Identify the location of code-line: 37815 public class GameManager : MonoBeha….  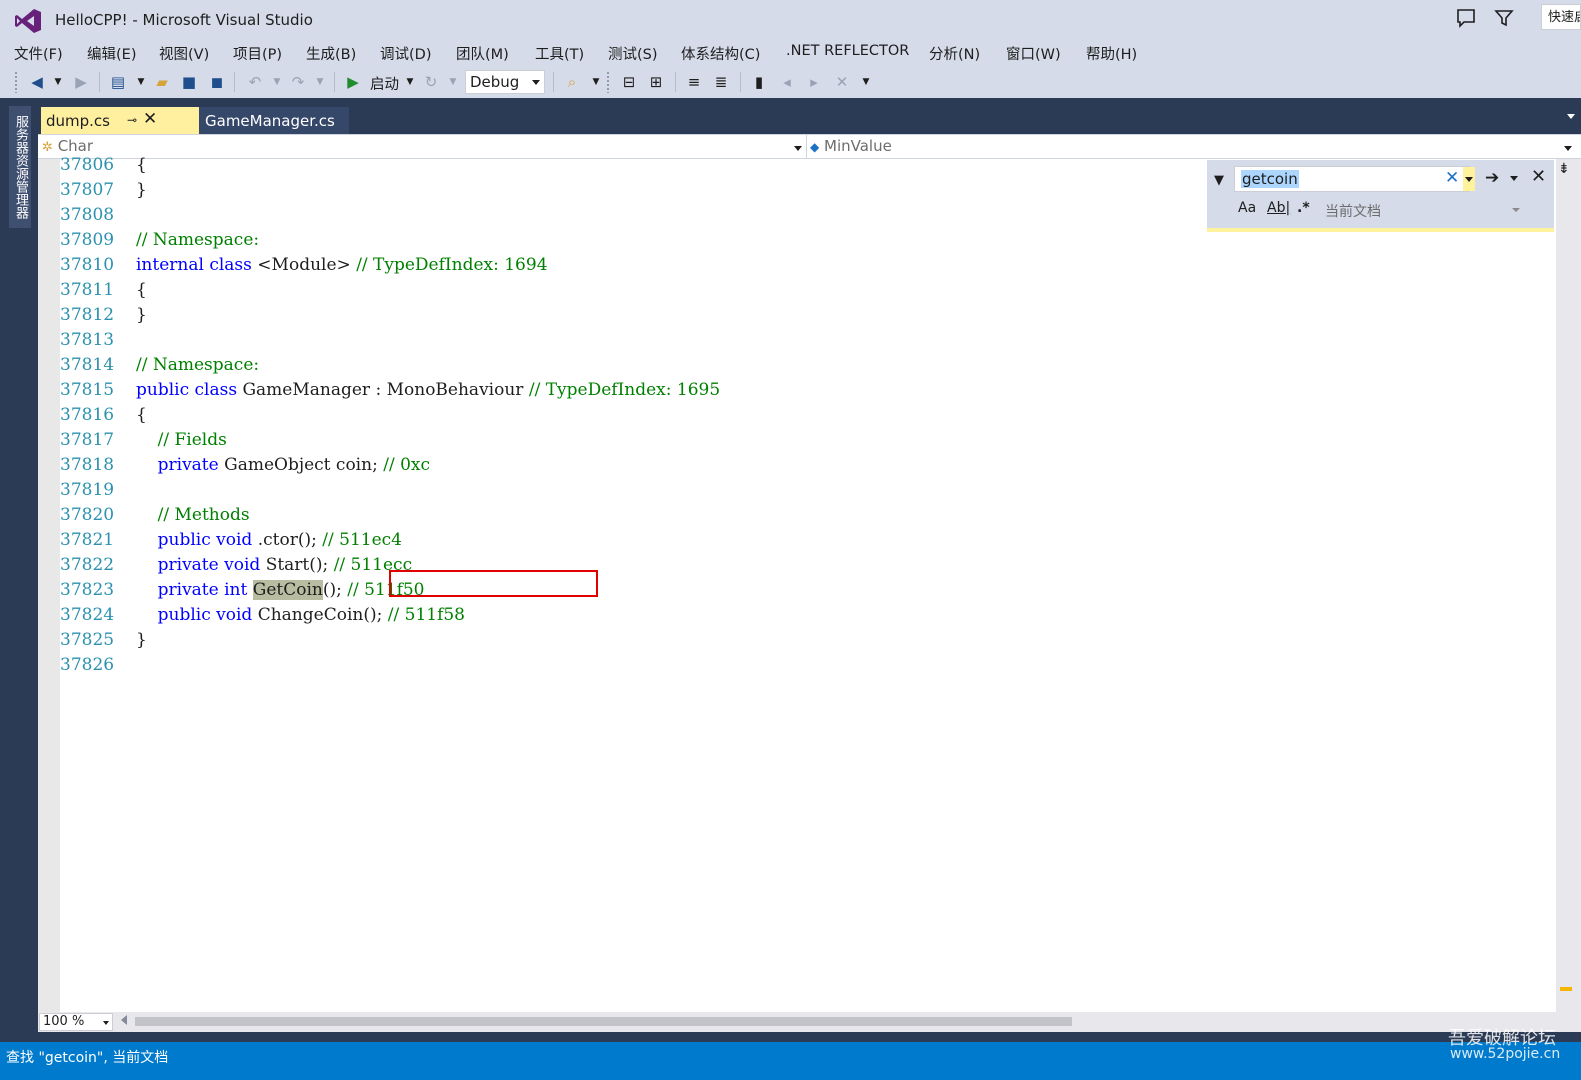
(738, 390).